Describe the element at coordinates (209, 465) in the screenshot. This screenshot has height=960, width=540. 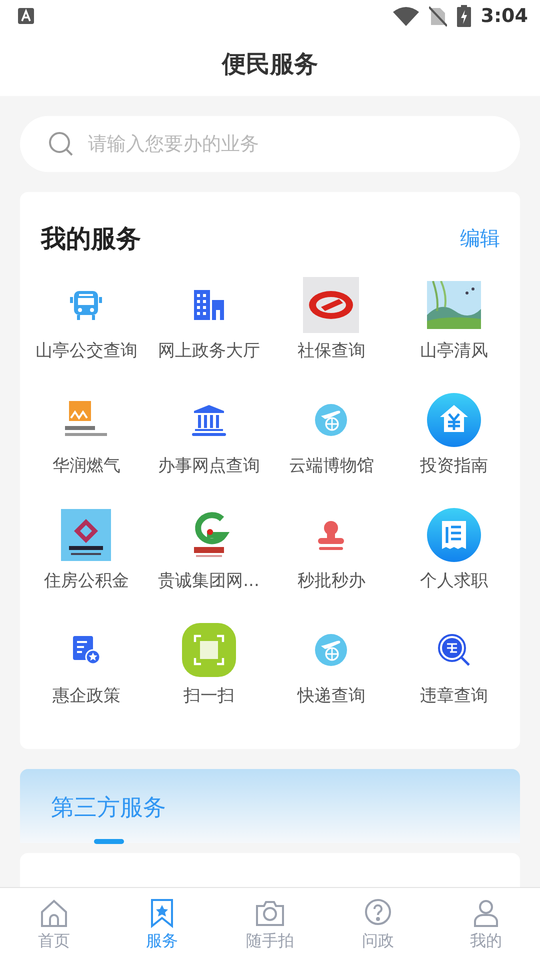
I see `service-label: 办事网点查询` at that location.